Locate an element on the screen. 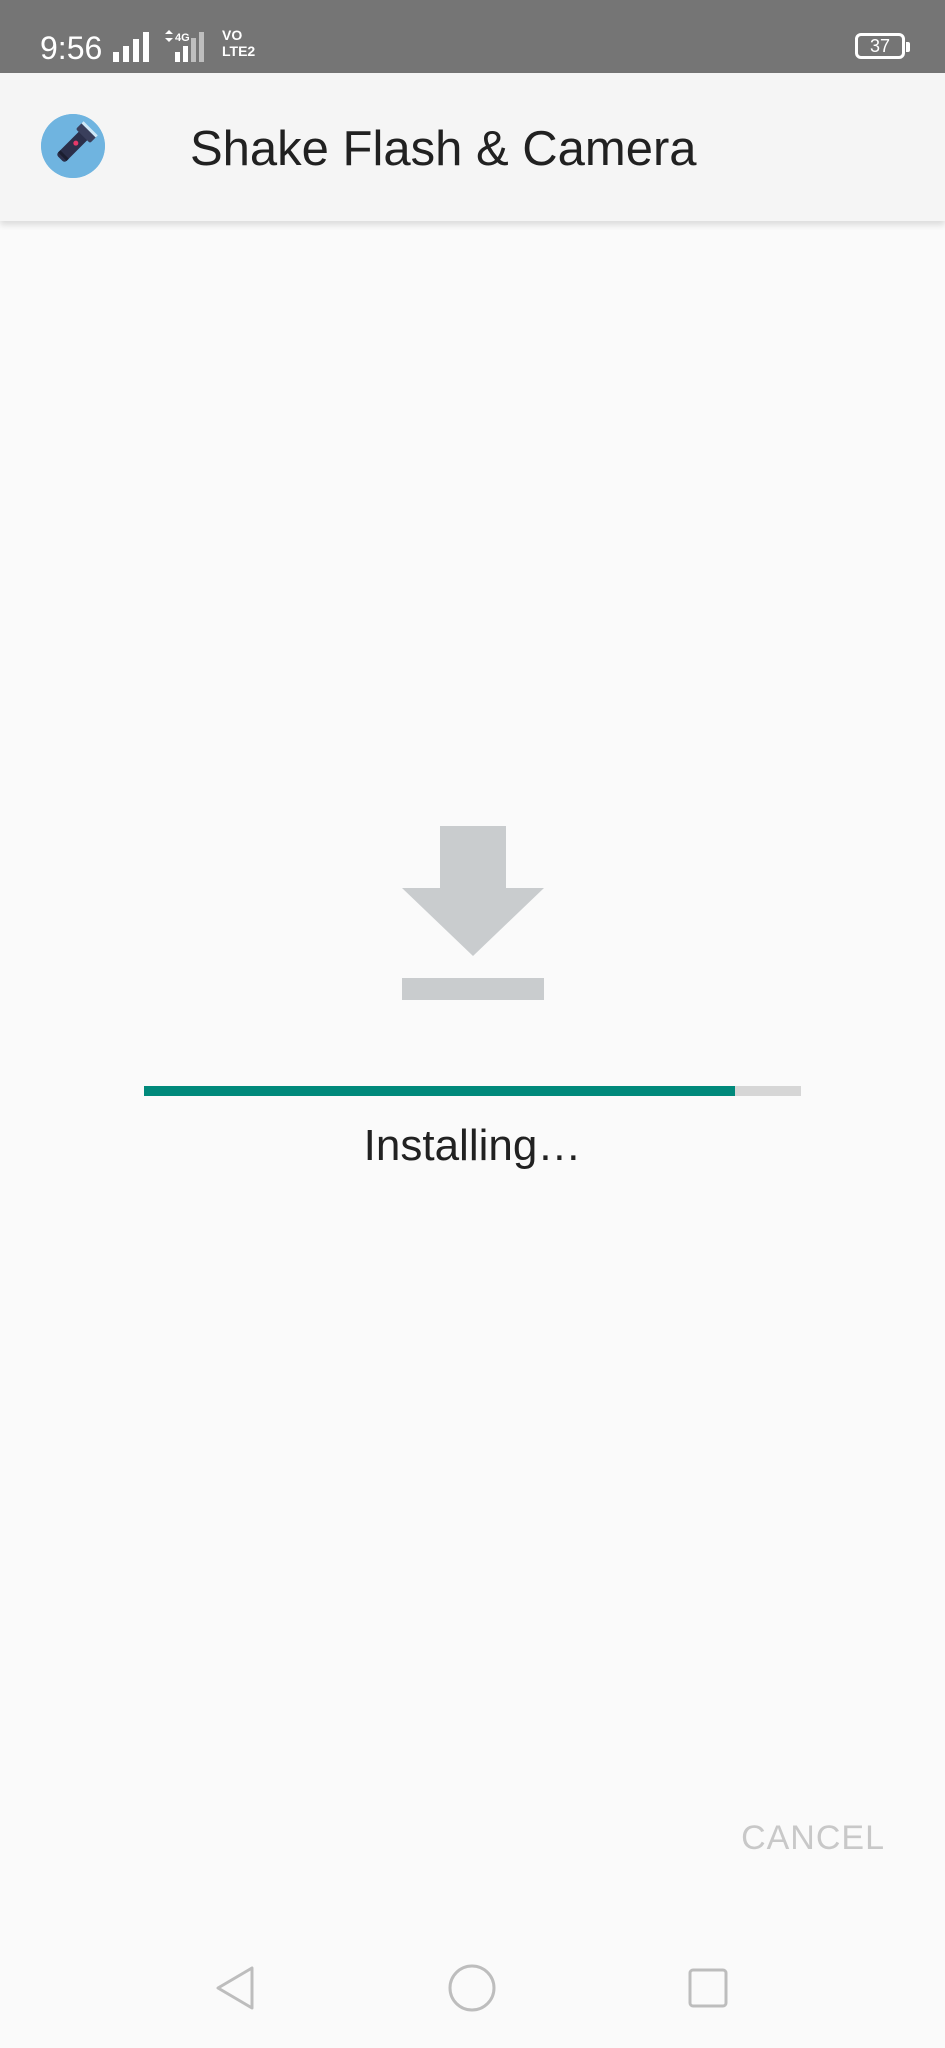  install-progress-fill is located at coordinates (440, 1091).